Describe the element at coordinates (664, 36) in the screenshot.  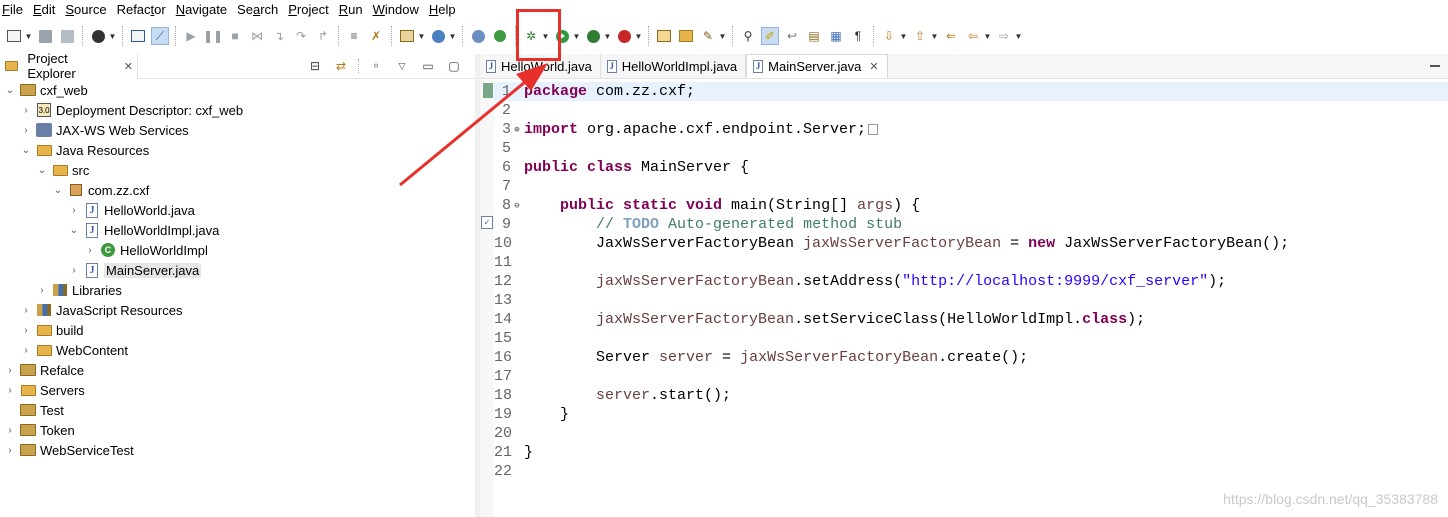
I see `open-type-icon` at that location.